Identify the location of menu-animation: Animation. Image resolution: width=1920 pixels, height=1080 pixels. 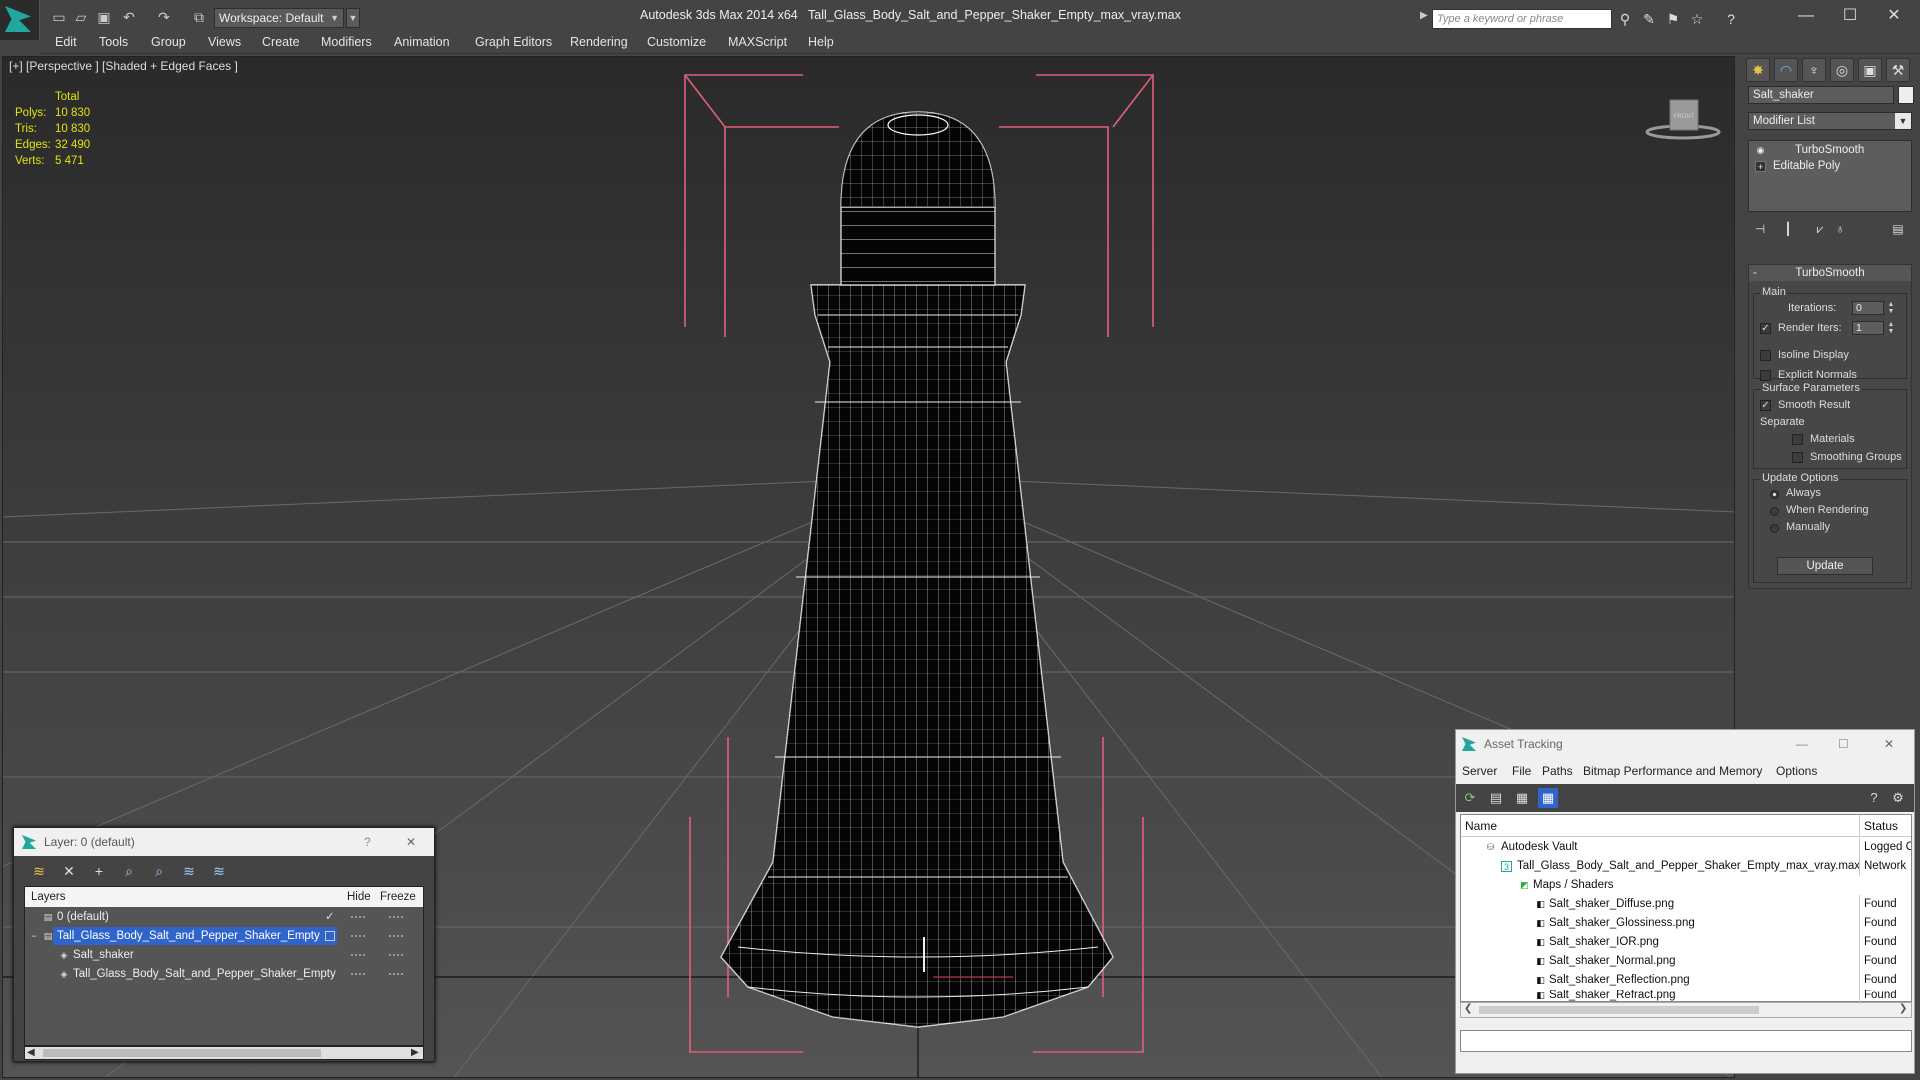
(422, 42).